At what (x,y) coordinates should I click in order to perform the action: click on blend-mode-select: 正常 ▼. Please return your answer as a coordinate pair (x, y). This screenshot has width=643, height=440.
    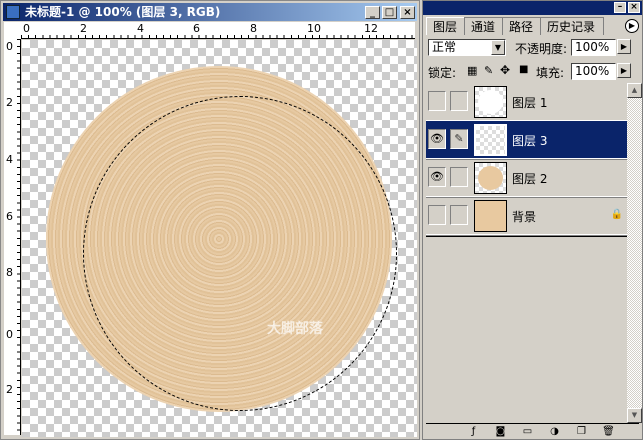
    Looking at the image, I should click on (467, 47).